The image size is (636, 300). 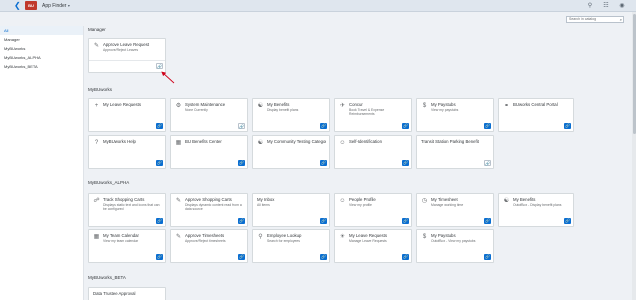 What do you see at coordinates (622, 6) in the screenshot?
I see `user-menu-icon: ◉` at bounding box center [622, 6].